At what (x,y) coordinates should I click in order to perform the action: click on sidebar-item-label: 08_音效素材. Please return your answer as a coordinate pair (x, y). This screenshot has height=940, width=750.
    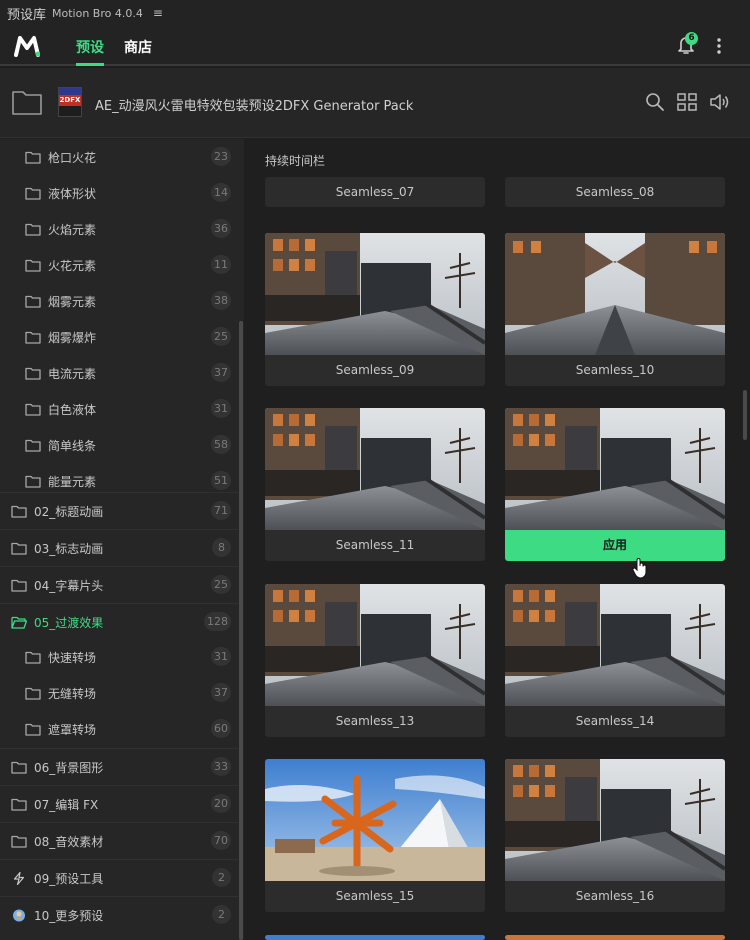
    Looking at the image, I should click on (69, 841).